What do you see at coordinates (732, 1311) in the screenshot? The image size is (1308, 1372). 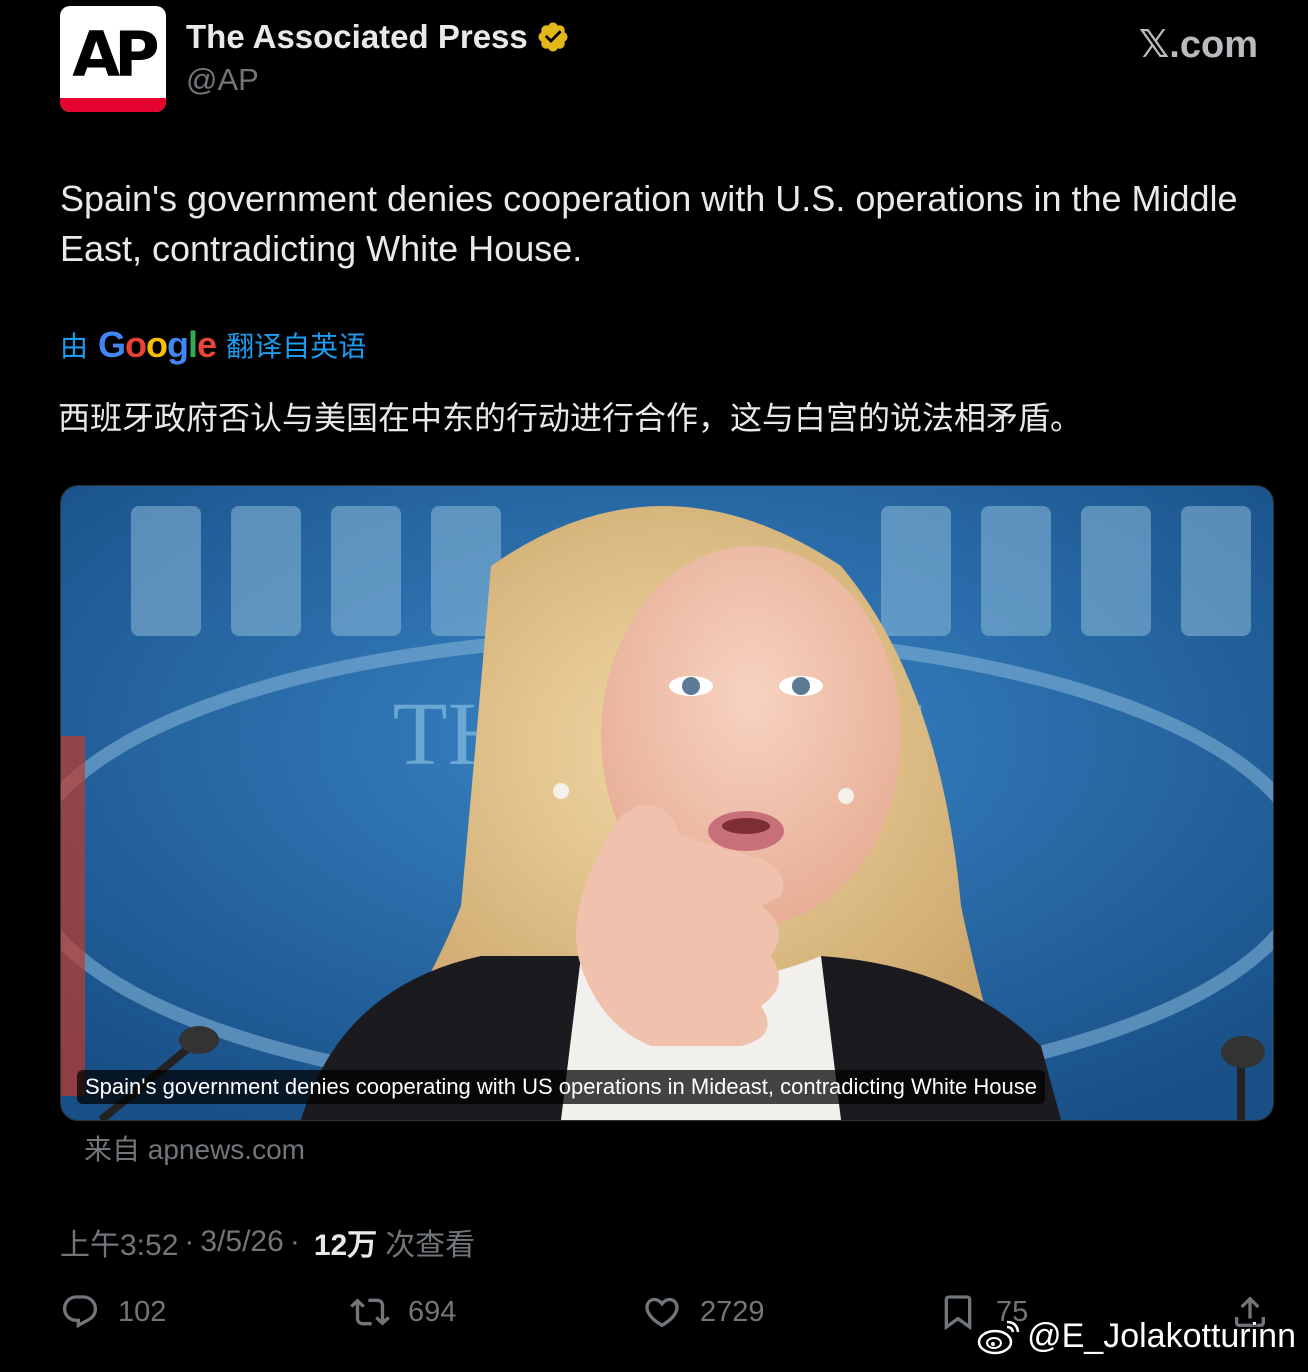 I see `like-count: 2729` at bounding box center [732, 1311].